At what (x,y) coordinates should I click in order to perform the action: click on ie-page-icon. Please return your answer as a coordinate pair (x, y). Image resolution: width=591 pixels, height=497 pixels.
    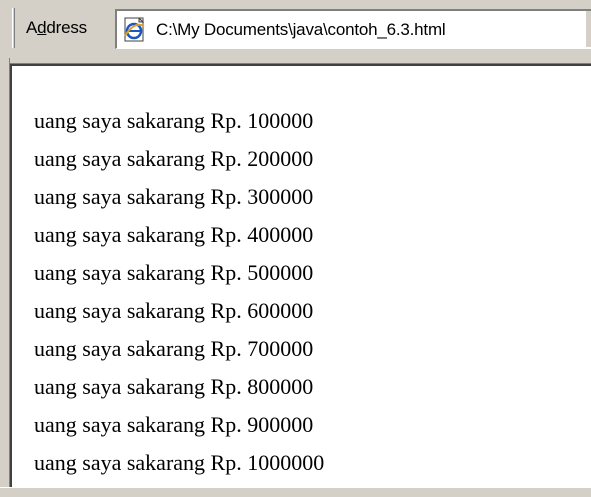
    Looking at the image, I should click on (134, 29).